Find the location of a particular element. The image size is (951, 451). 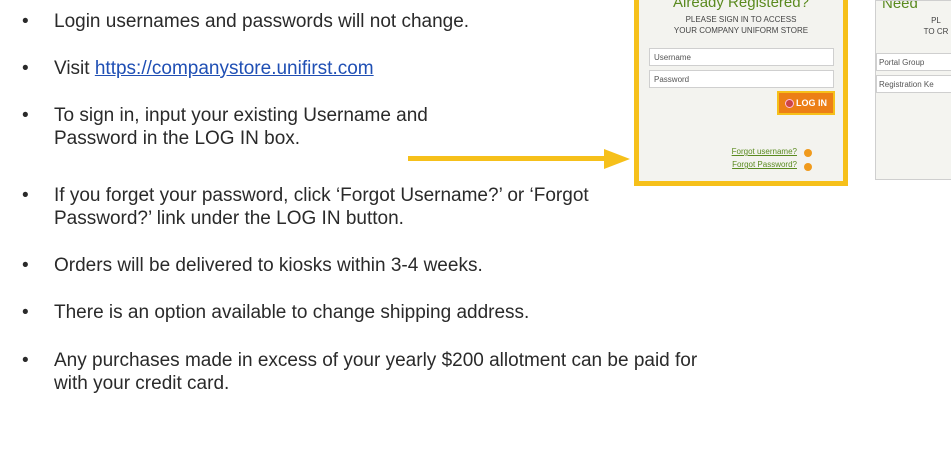

login-box-title: Already Registered? is located at coordinates (741, 5).